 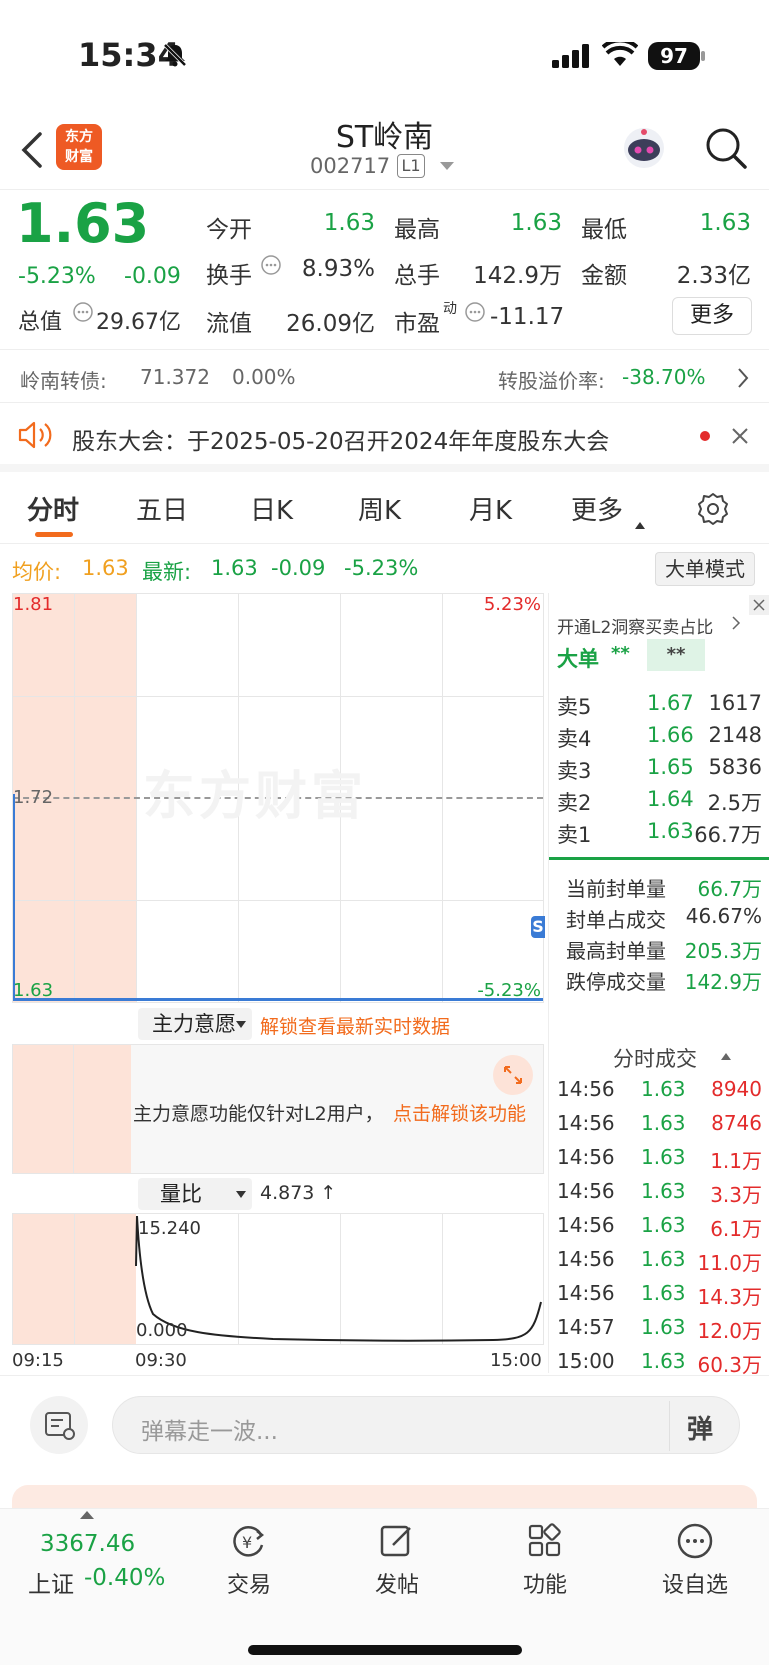 What do you see at coordinates (725, 223) in the screenshot?
I see `low-value: 1.63` at bounding box center [725, 223].